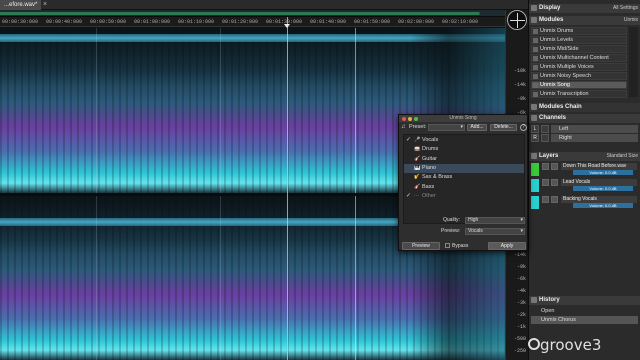  What do you see at coordinates (549, 300) in the screenshot?
I see `history-title: History` at bounding box center [549, 300].